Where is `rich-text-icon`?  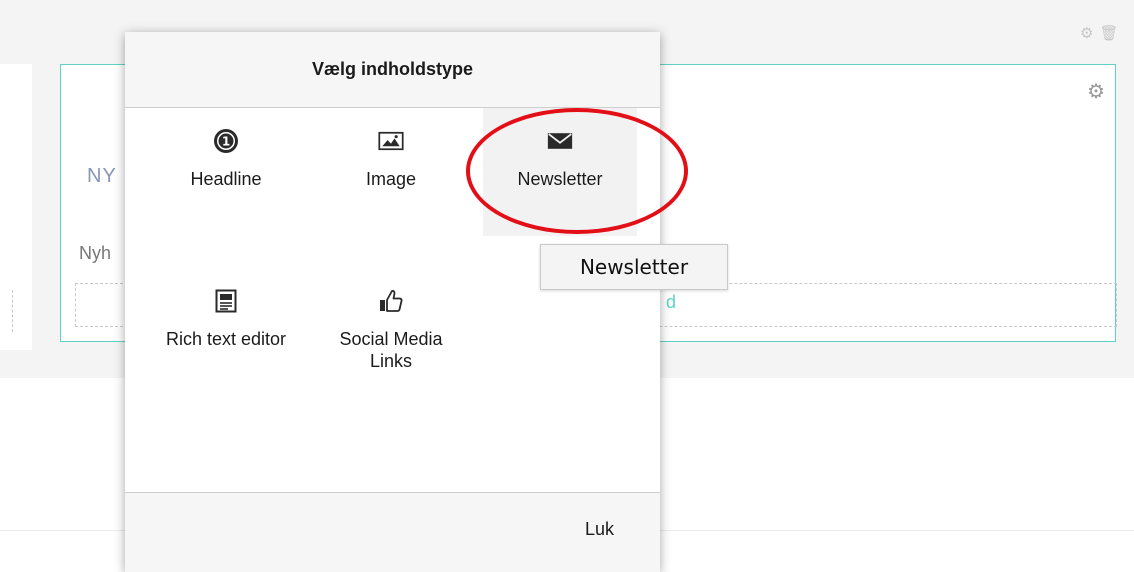
rich-text-icon is located at coordinates (226, 301).